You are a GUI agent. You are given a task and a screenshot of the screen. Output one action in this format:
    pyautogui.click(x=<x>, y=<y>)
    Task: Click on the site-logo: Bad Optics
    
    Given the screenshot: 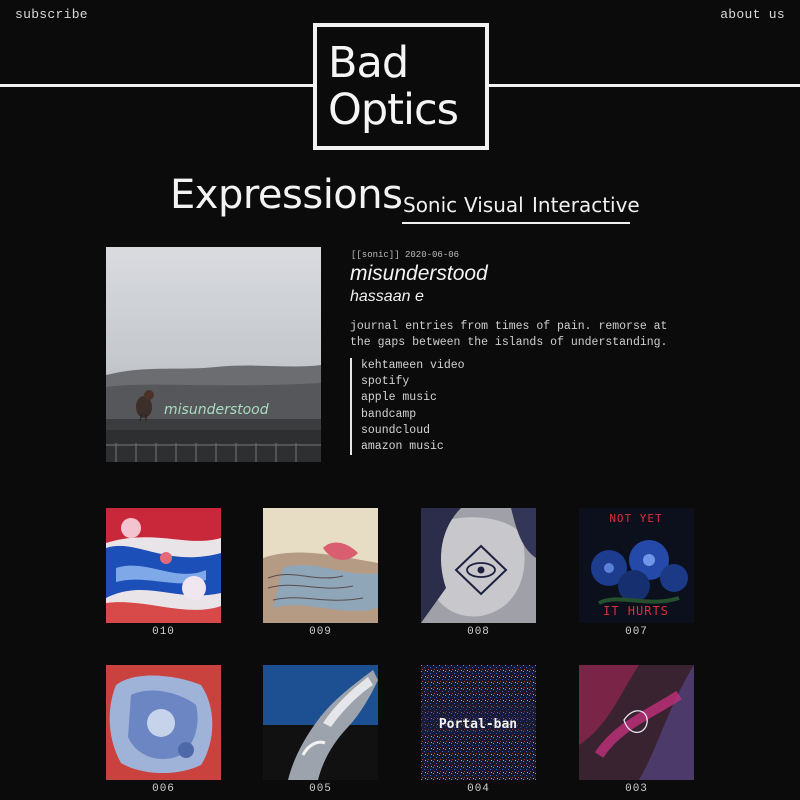 What is the action you would take?
    pyautogui.click(x=401, y=86)
    